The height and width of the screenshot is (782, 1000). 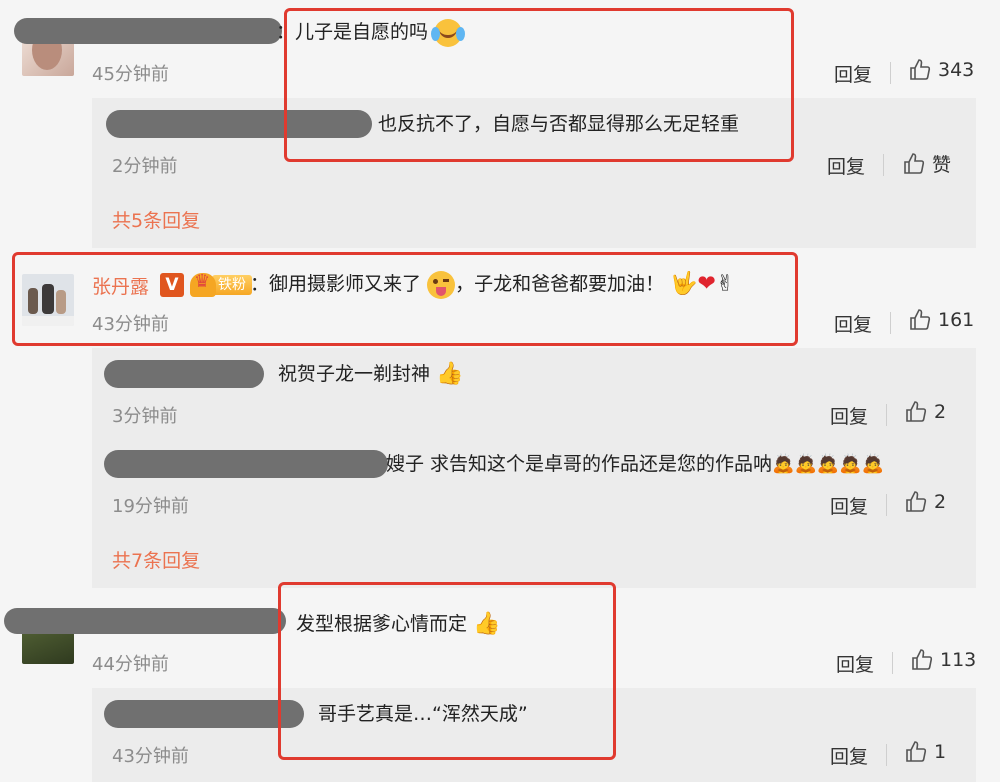 I want to click on like-button: 113, so click(x=943, y=660).